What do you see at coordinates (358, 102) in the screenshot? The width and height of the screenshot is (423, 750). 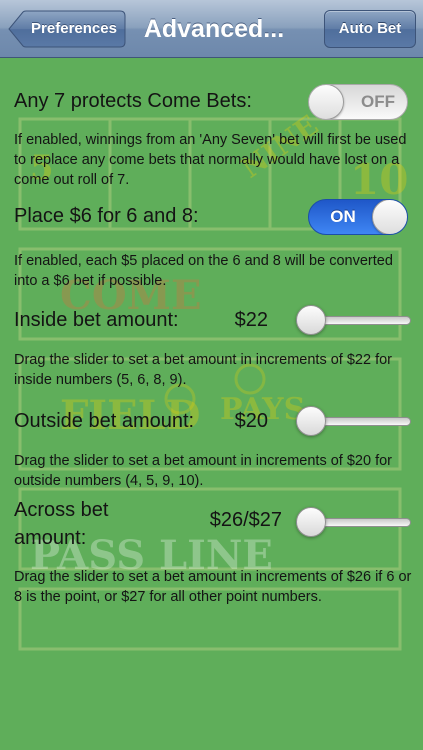 I see `any7-toggle: OFF` at bounding box center [358, 102].